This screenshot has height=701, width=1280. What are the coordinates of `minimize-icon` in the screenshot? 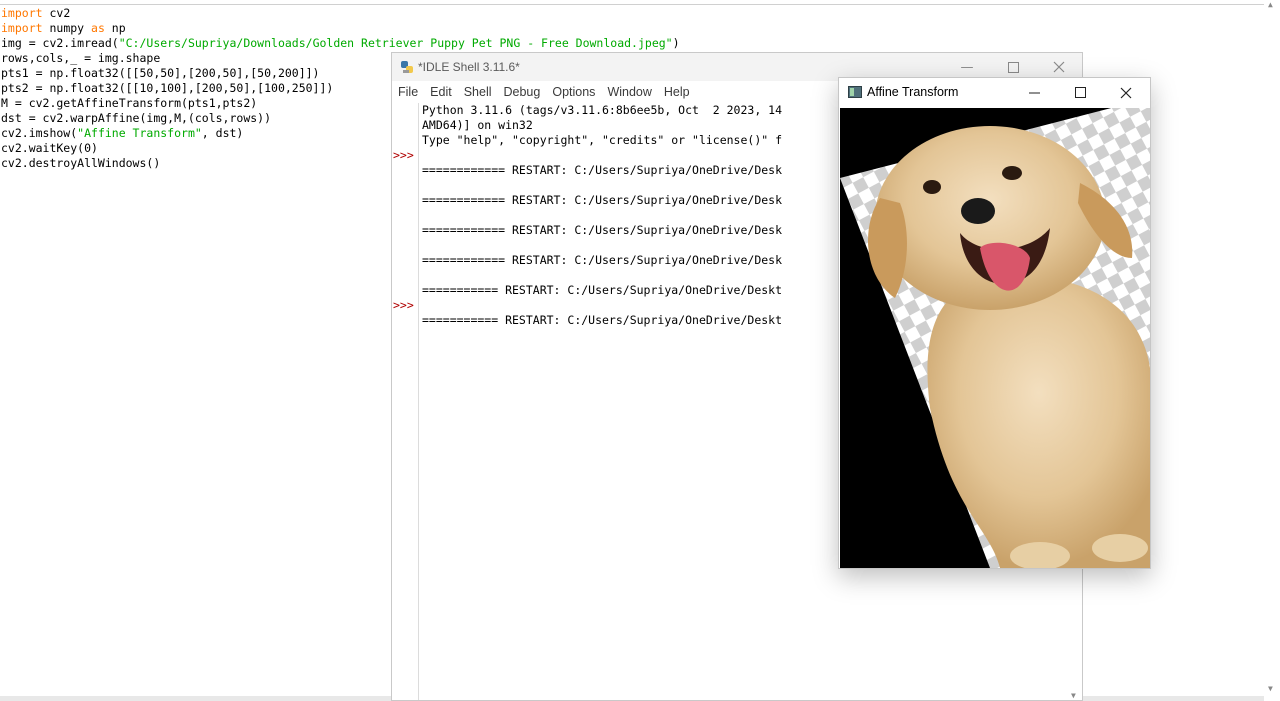 It's located at (1034, 92).